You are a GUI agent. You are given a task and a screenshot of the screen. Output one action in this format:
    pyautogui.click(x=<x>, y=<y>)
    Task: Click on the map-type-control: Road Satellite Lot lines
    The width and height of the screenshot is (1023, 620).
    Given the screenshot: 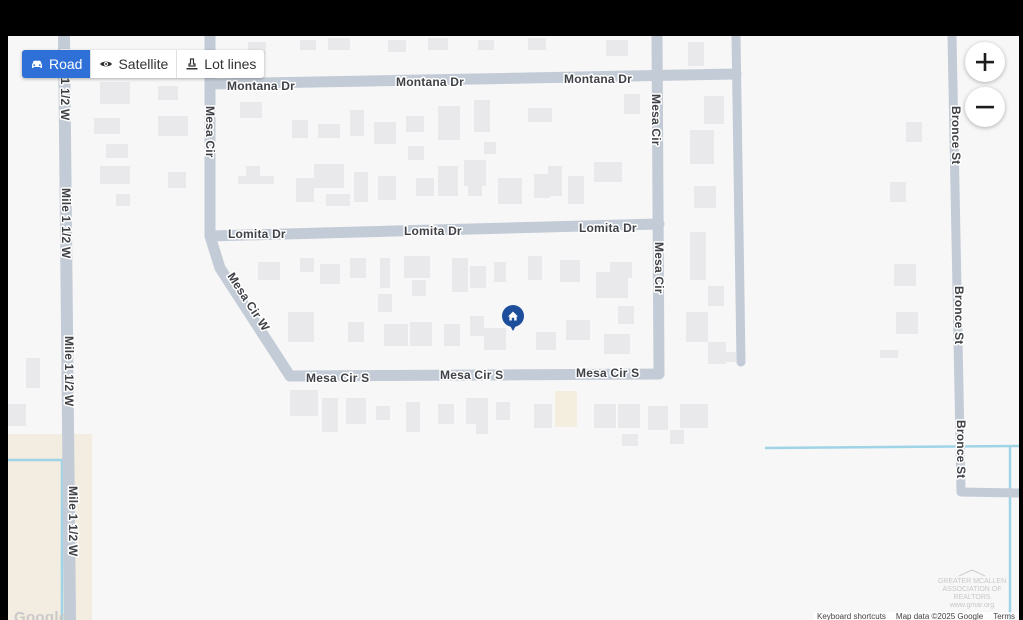 What is the action you would take?
    pyautogui.click(x=143, y=64)
    